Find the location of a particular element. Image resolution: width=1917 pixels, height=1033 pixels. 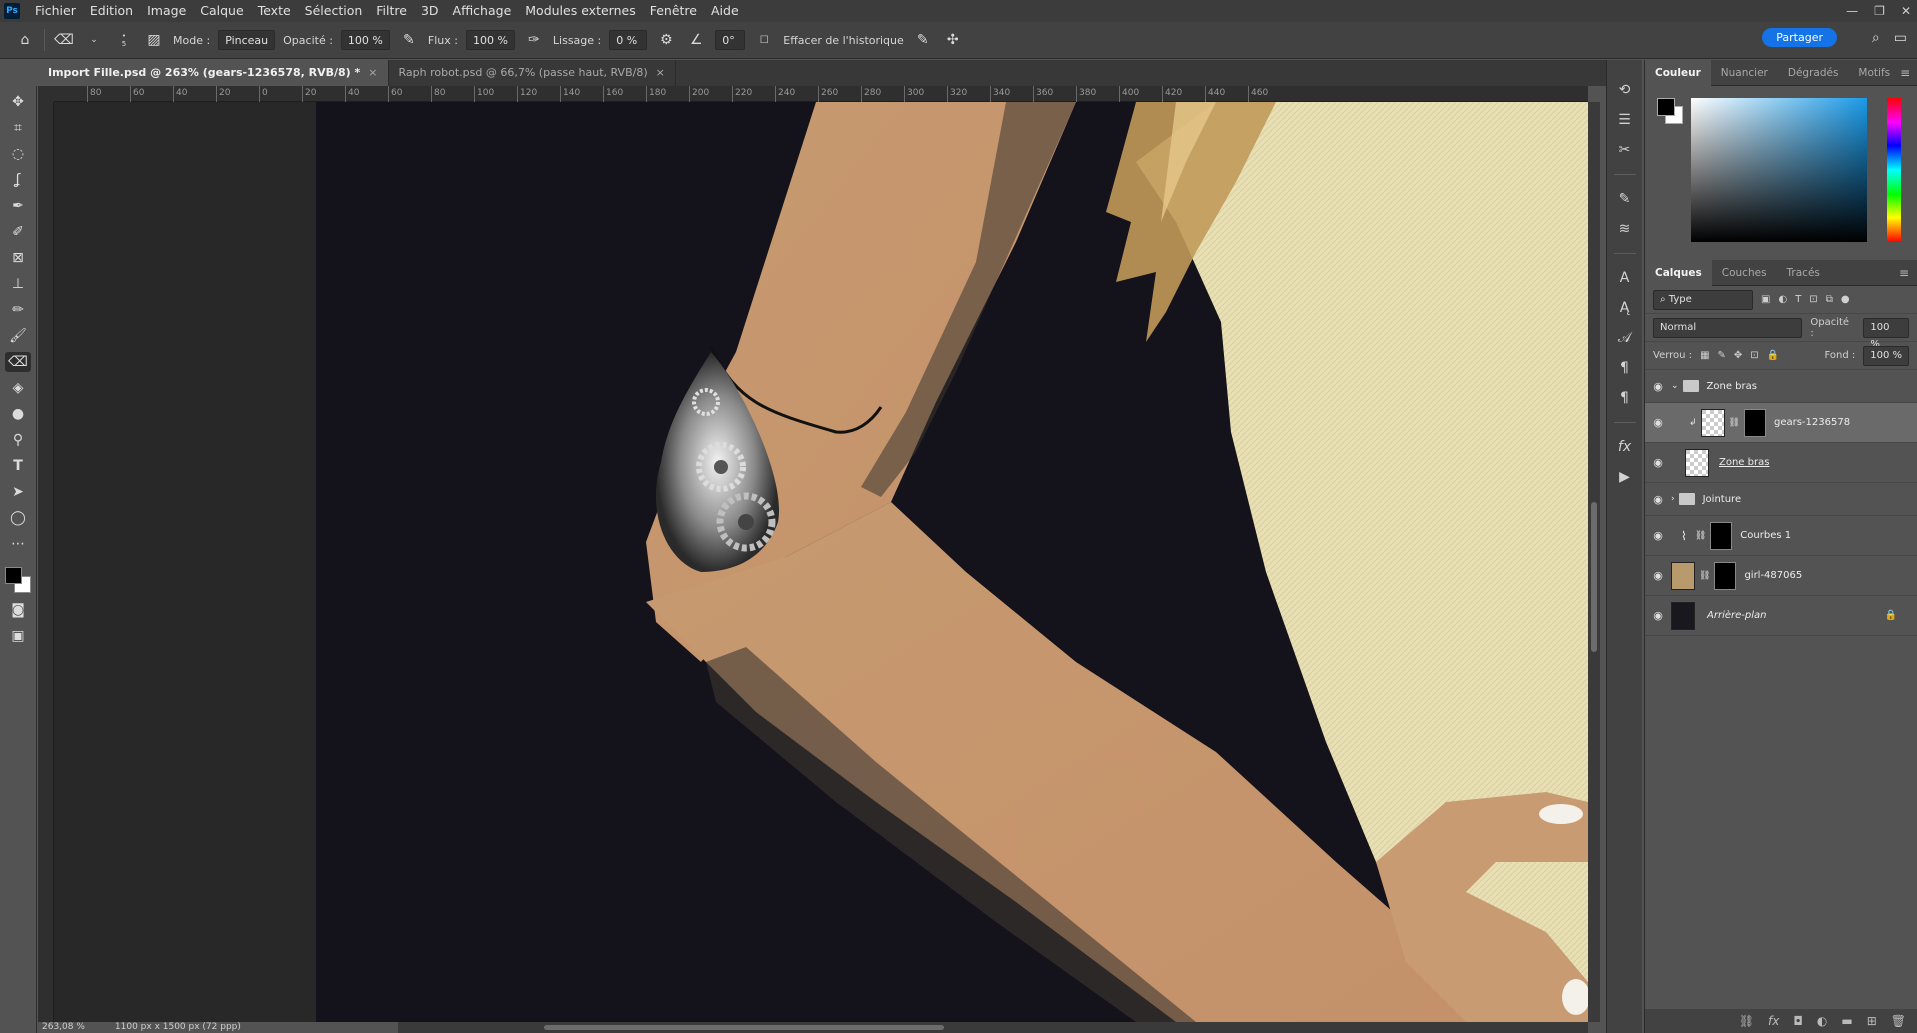

airbrush-icon: ✑ is located at coordinates (534, 40).